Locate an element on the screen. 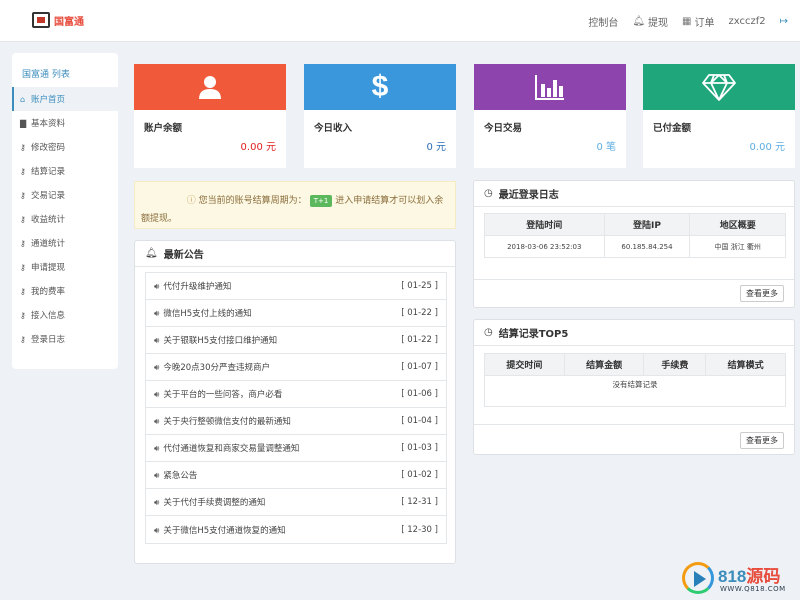  sidebar-item-home: ⌂ 账户首页 is located at coordinates (65, 99).